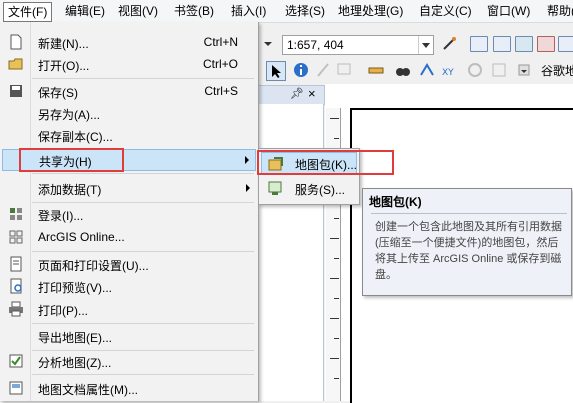  I want to click on analyze-map-icon, so click(16, 361).